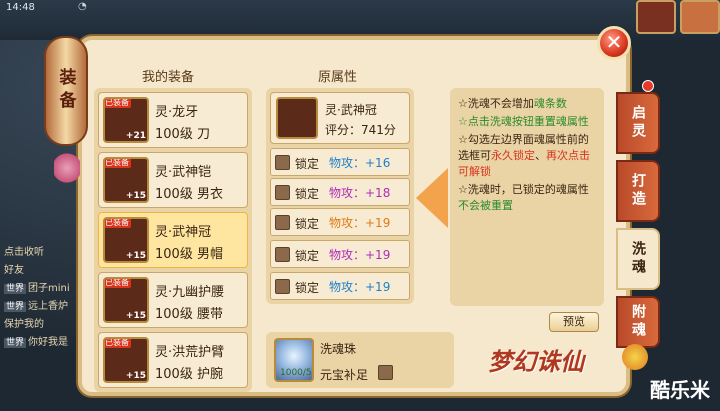  I want to click on item-name: 灵·龙牙, so click(177, 112).